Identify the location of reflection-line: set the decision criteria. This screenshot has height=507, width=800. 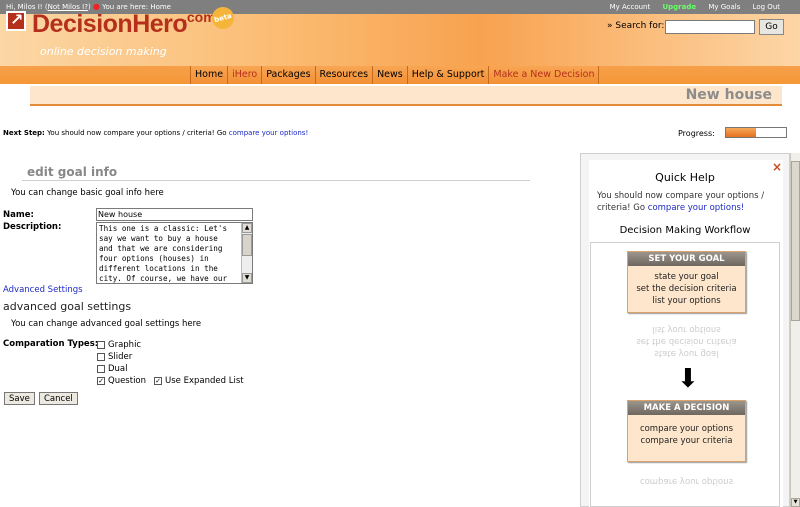
(686, 341).